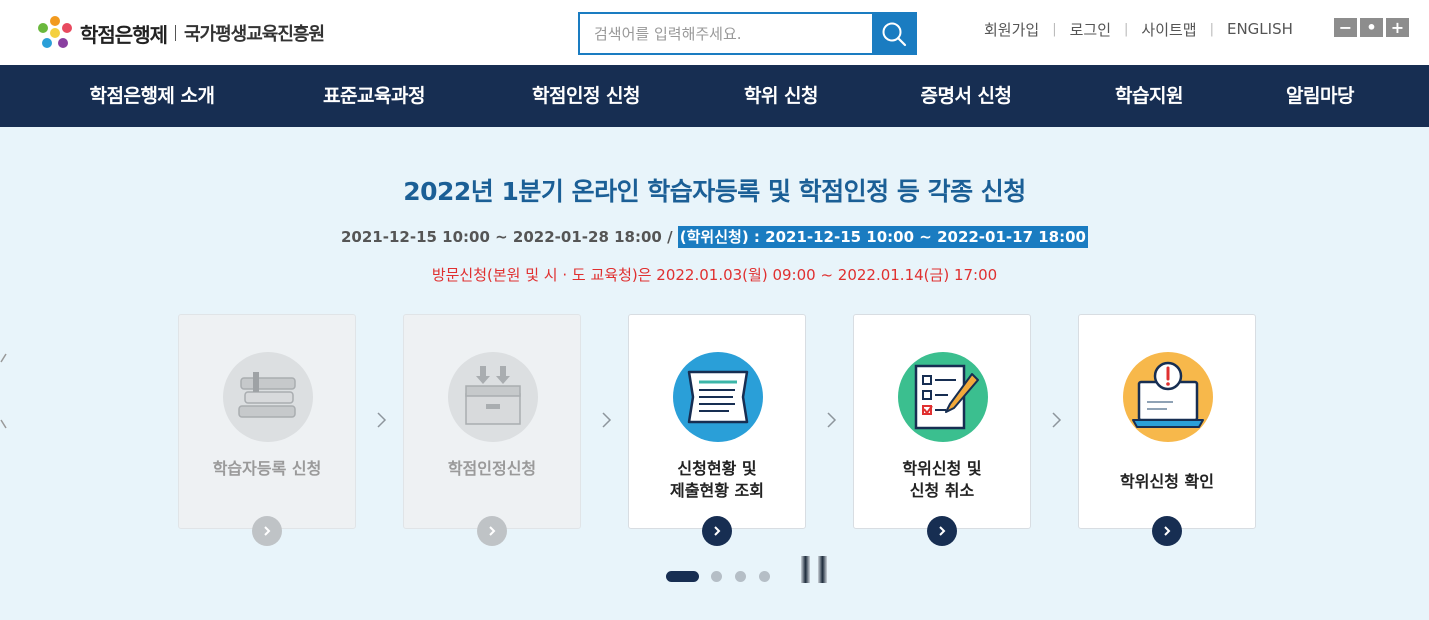 This screenshot has height=620, width=1429. What do you see at coordinates (1260, 29) in the screenshot?
I see `english-link: ENGLISH` at bounding box center [1260, 29].